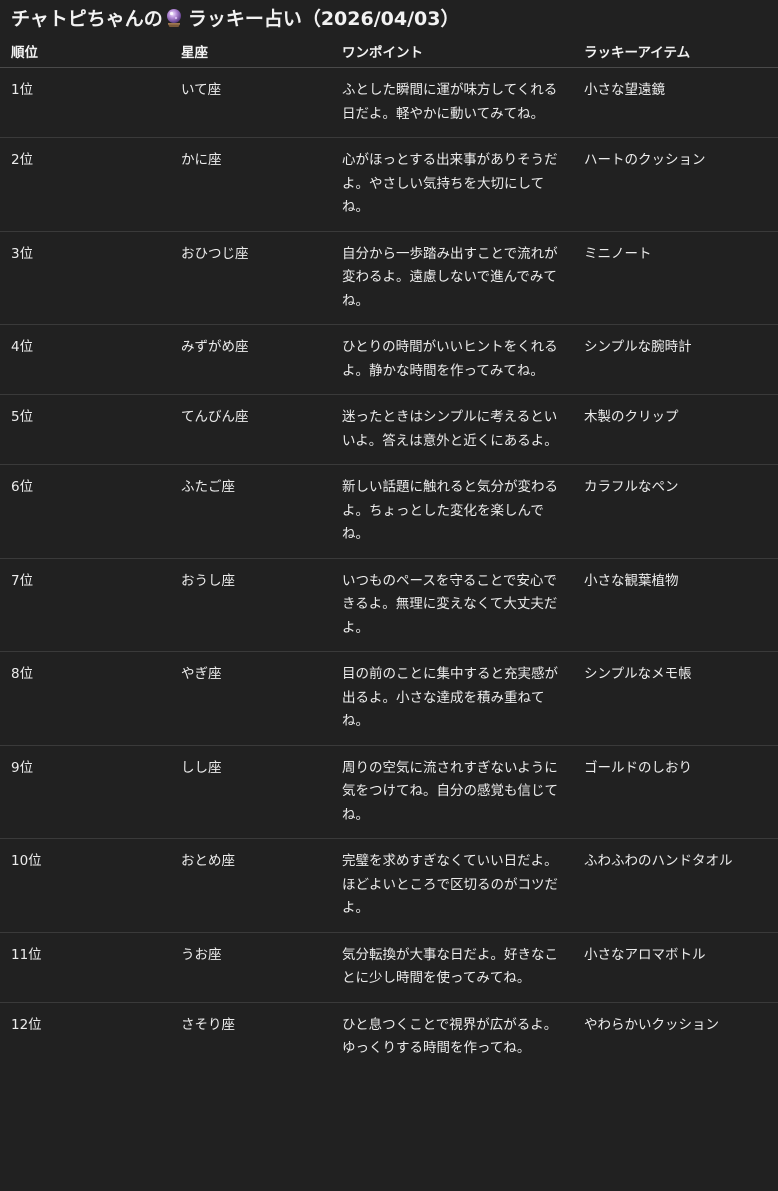  Describe the element at coordinates (675, 698) in the screenshot. I see `item-cell: シンプルなメモ帳` at that location.